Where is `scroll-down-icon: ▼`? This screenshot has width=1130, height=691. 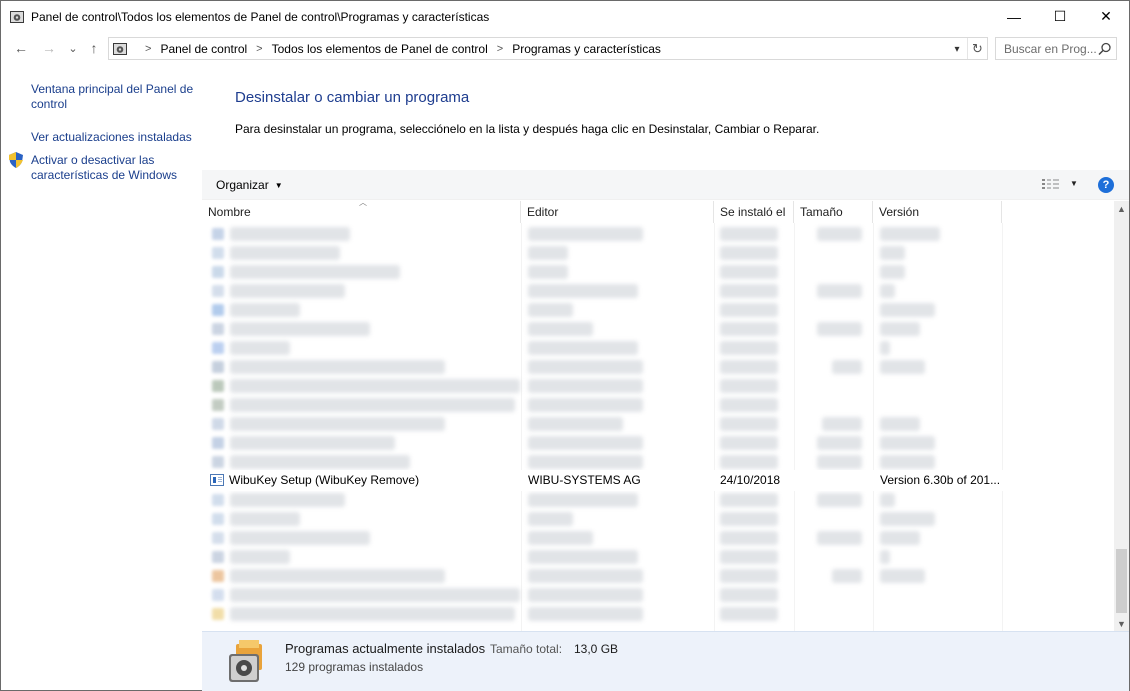 scroll-down-icon: ▼ is located at coordinates (1121, 623).